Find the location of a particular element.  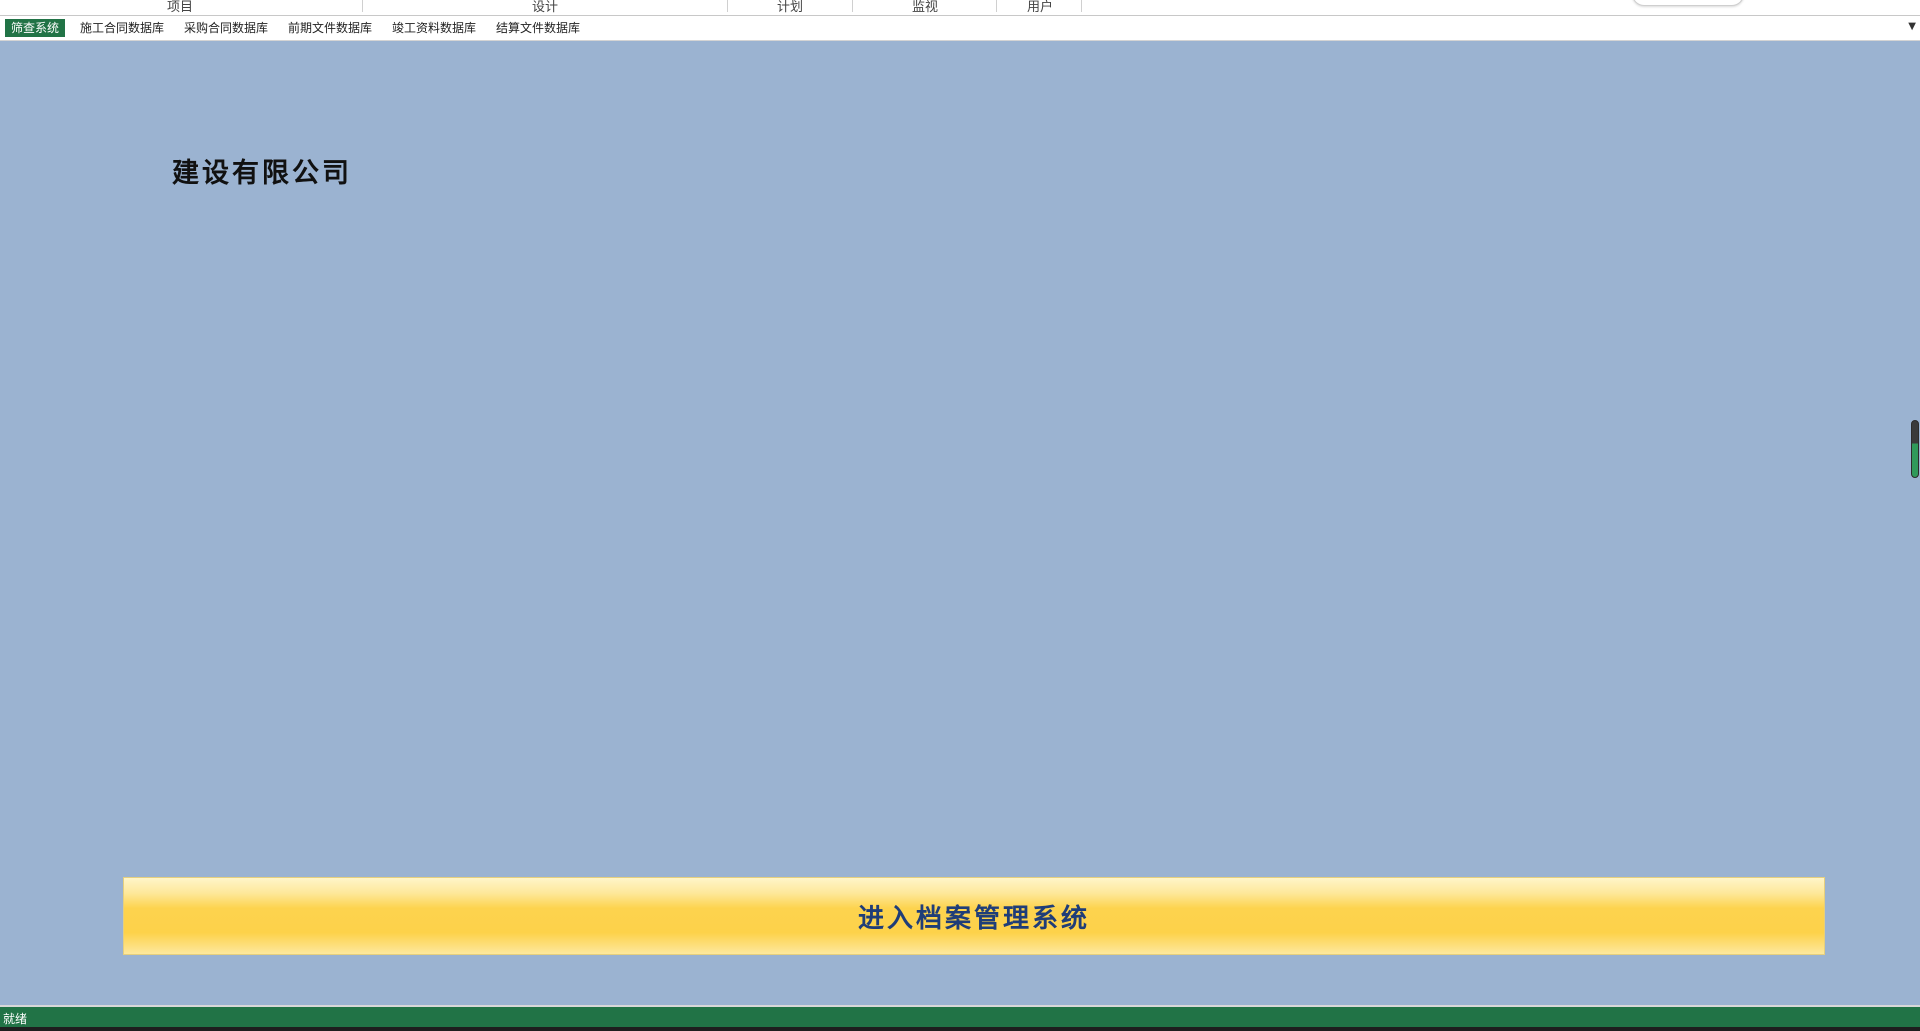

ribbon-group-user: 用户 is located at coordinates (1040, 7).